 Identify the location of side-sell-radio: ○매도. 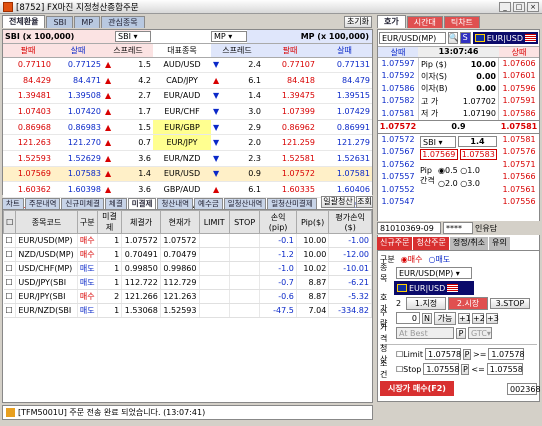
(439, 259).